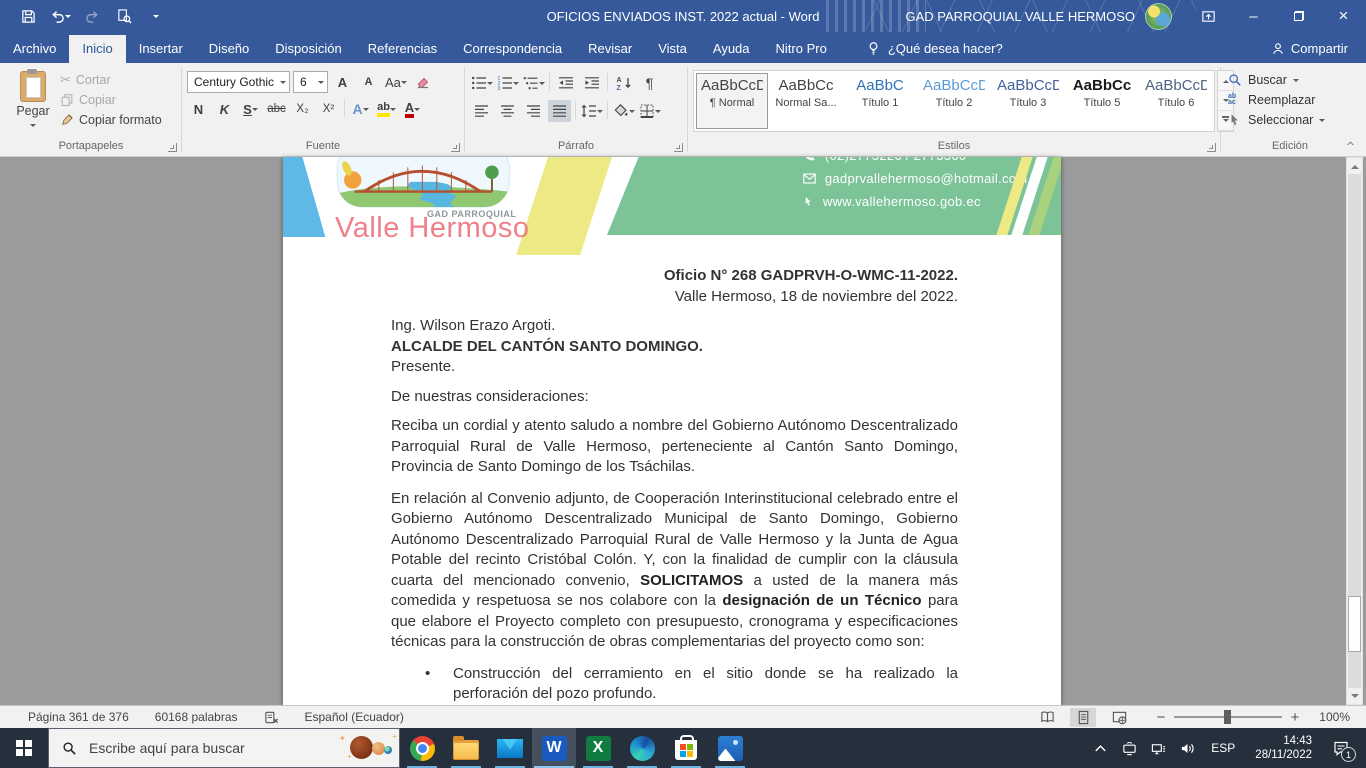 This screenshot has width=1366, height=768. I want to click on paste-dropdown-caret, so click(33, 127).